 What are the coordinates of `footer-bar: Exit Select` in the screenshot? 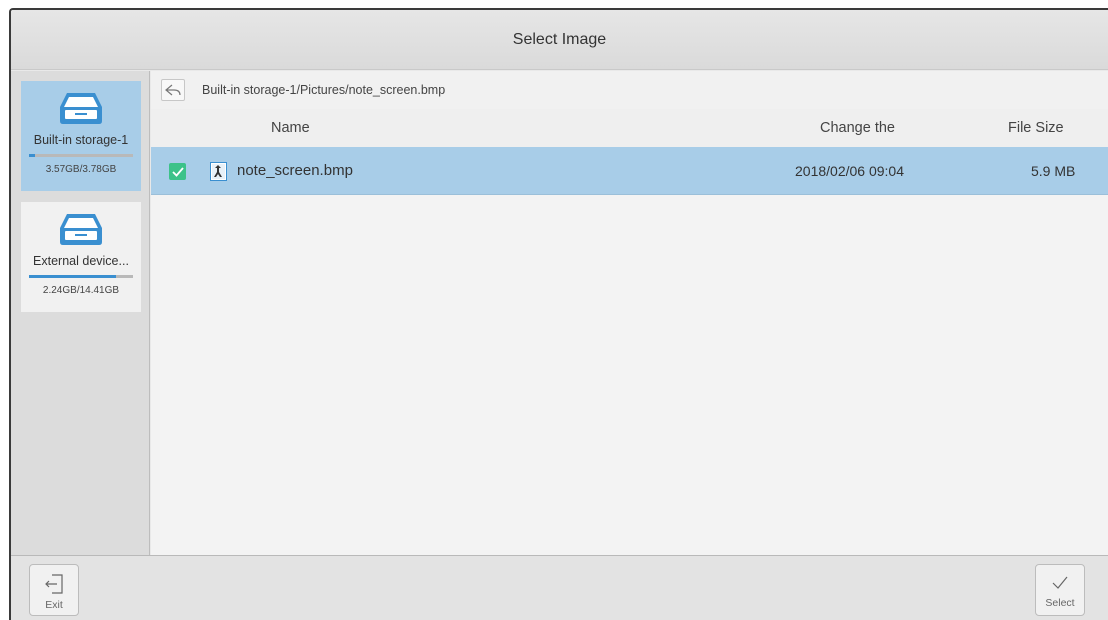 It's located at (559, 587).